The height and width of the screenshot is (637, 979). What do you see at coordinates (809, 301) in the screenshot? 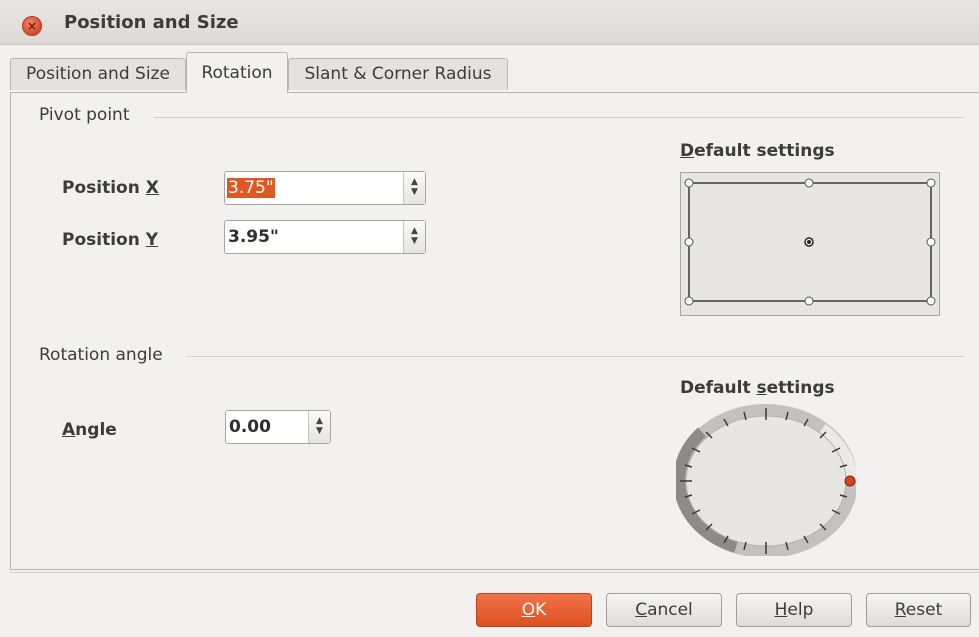
I see `pivot-bottom-center` at bounding box center [809, 301].